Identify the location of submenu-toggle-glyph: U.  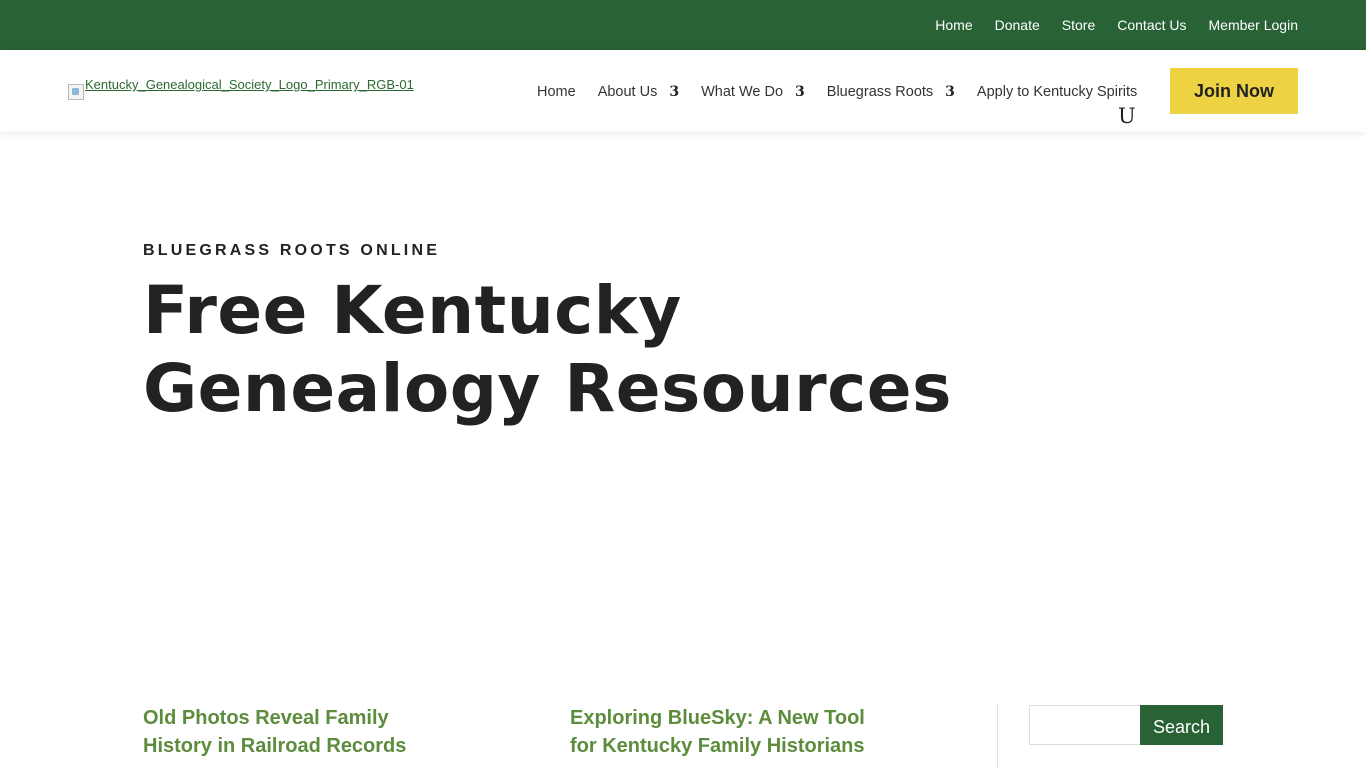
(1127, 116).